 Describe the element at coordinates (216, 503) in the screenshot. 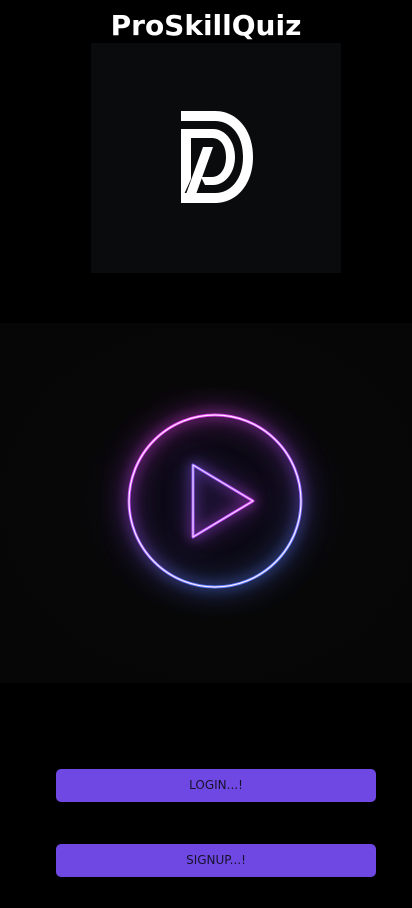

I see `neon-play-icon` at that location.